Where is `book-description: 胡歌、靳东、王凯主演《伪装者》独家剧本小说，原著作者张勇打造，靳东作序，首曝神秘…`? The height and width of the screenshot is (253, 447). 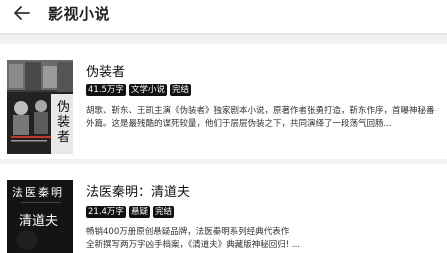 book-description: 胡歌、靳东、王凯主演《伪装者》独家剧本小说，原著作者张勇打造，靳东作序，首曝神秘… is located at coordinates (260, 117).